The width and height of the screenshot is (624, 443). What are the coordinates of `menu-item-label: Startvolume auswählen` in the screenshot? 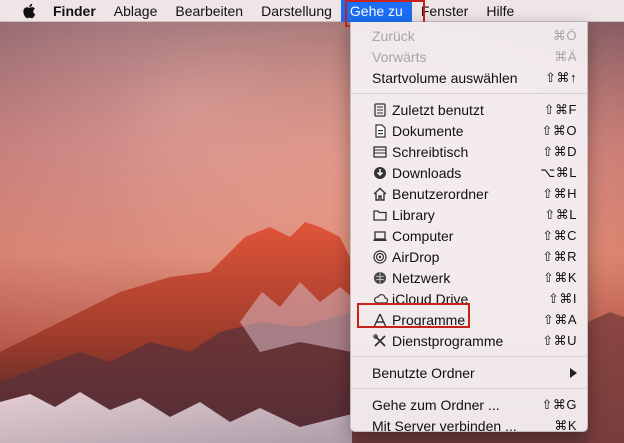 It's located at (445, 77).